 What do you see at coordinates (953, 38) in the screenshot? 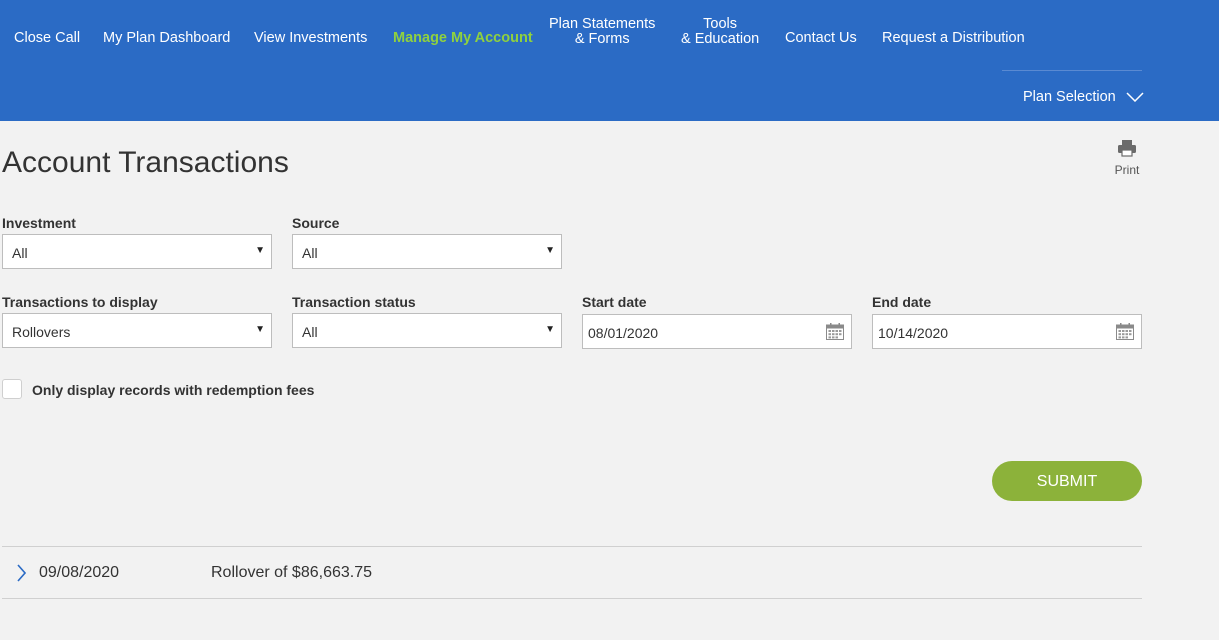
I see `nav-request-distribution: Request a Distribution` at bounding box center [953, 38].